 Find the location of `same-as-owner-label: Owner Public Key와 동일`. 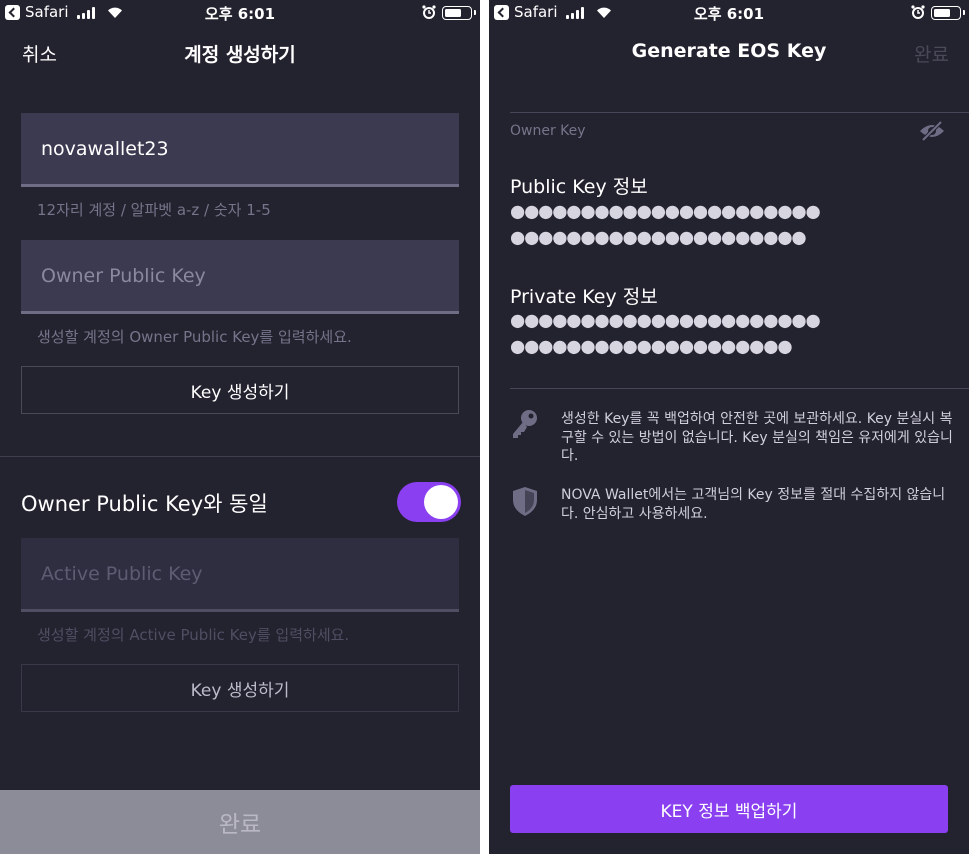

same-as-owner-label: Owner Public Key와 동일 is located at coordinates (144, 504).